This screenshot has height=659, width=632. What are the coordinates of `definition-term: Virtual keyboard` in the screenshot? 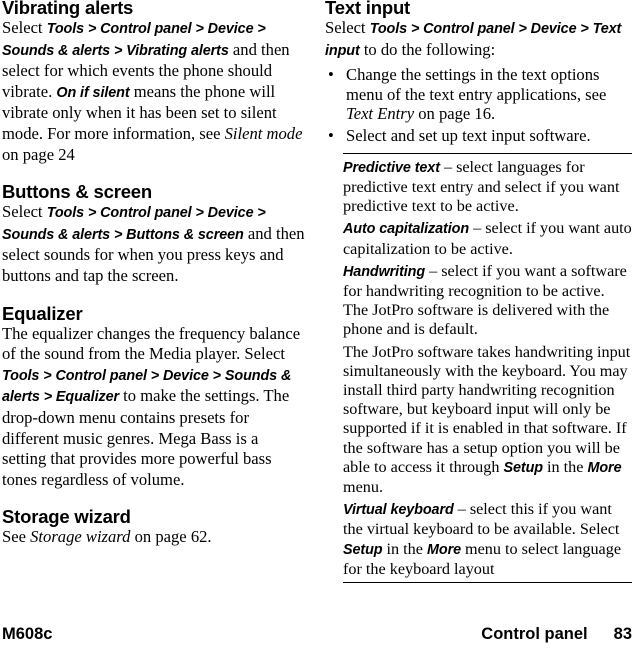 It's located at (398, 510).